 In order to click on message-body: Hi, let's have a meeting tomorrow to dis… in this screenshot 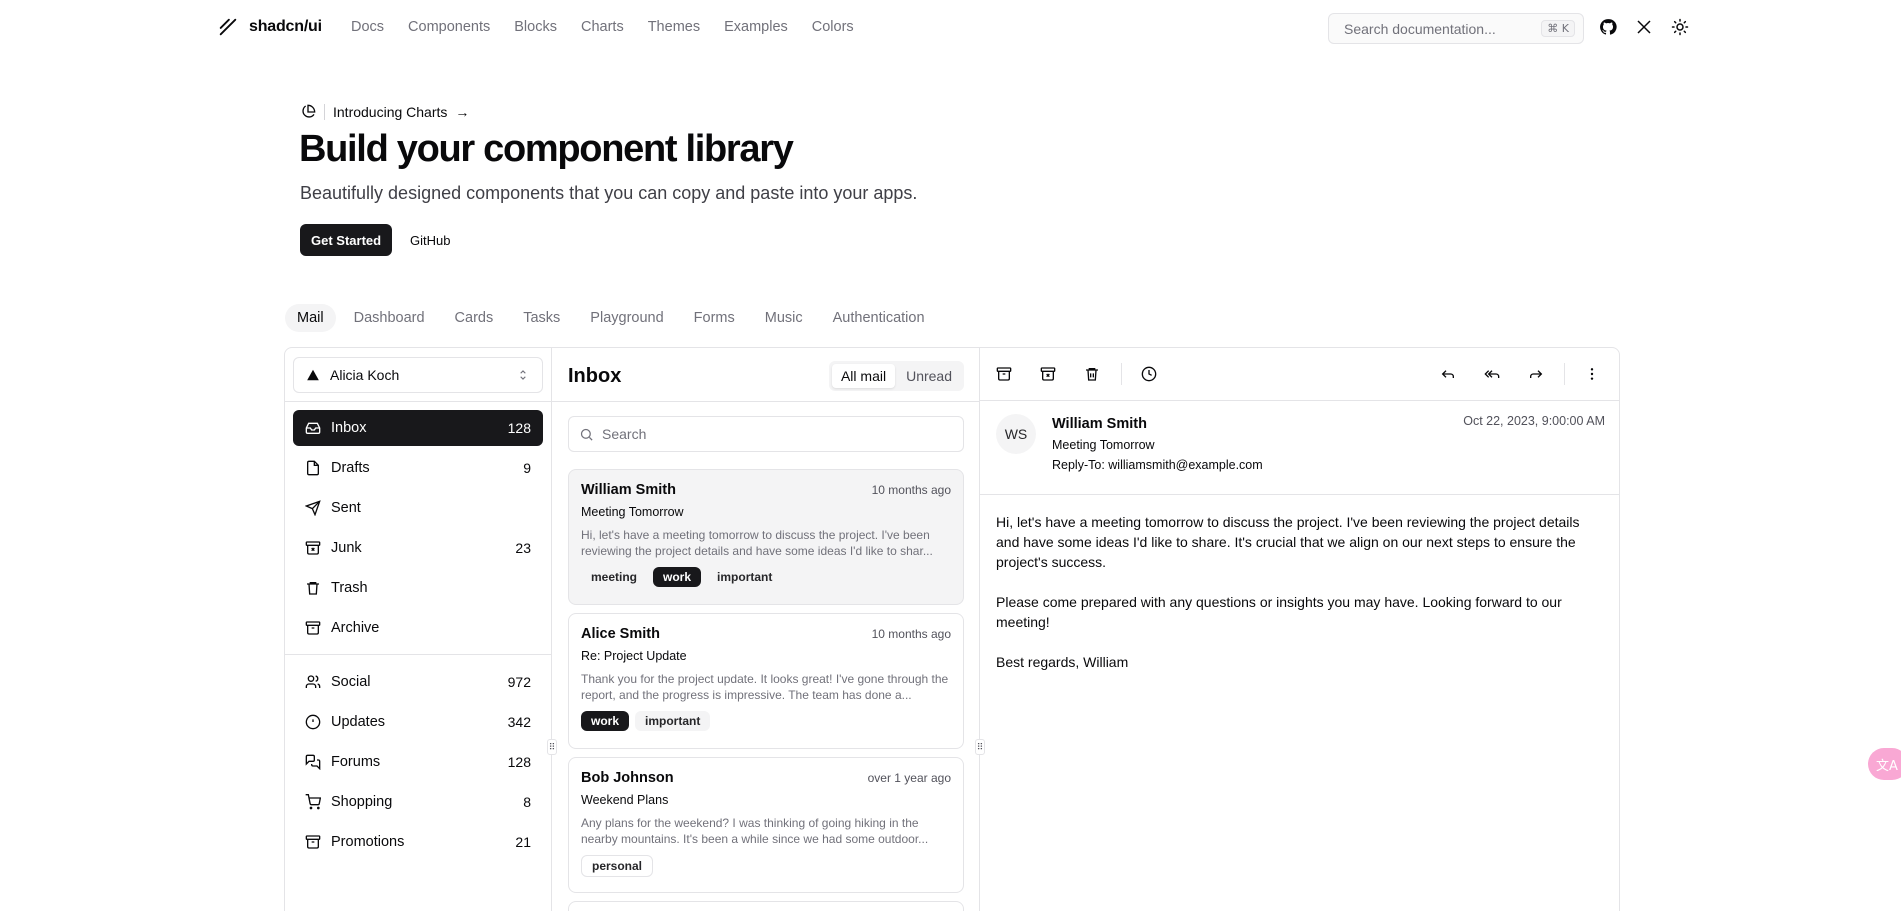, I will do `click(1300, 602)`.